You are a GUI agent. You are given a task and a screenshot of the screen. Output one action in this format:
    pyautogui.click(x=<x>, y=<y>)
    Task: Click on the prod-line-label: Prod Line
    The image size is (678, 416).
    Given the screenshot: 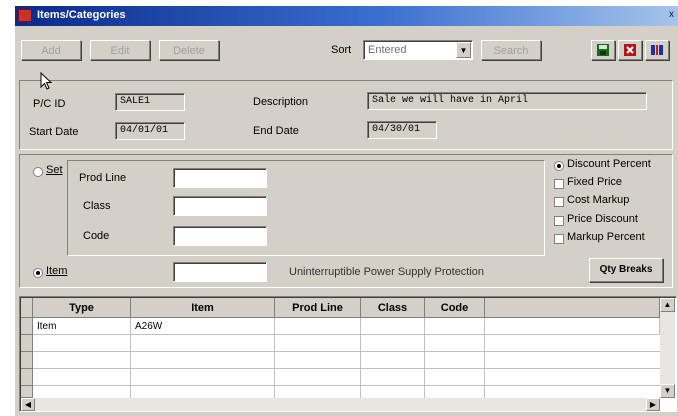 What is the action you would take?
    pyautogui.click(x=103, y=178)
    